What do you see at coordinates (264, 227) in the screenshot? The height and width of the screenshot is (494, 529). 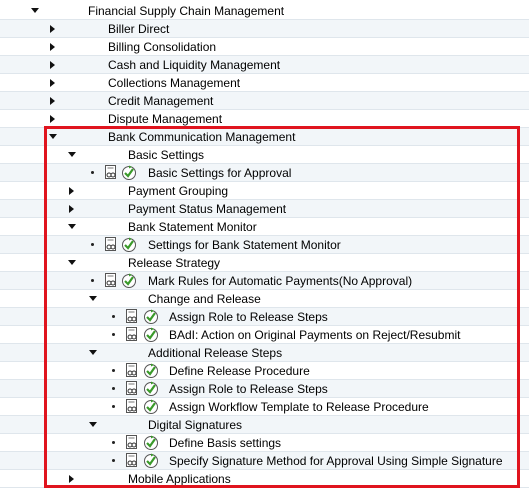 I see `tree-row-bank-statement-monitor: Bank Statement Monitor` at bounding box center [264, 227].